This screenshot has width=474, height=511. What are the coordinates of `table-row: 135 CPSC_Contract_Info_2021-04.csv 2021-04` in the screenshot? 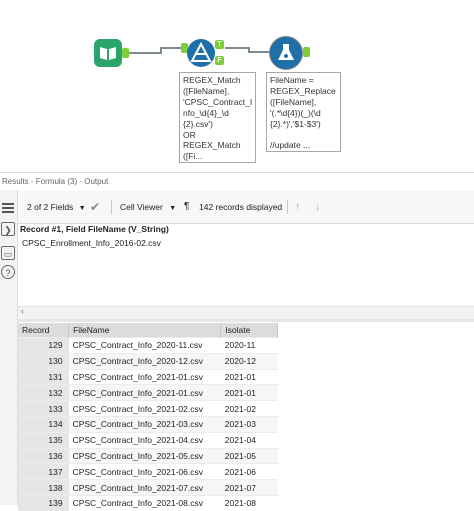 It's located at (148, 440).